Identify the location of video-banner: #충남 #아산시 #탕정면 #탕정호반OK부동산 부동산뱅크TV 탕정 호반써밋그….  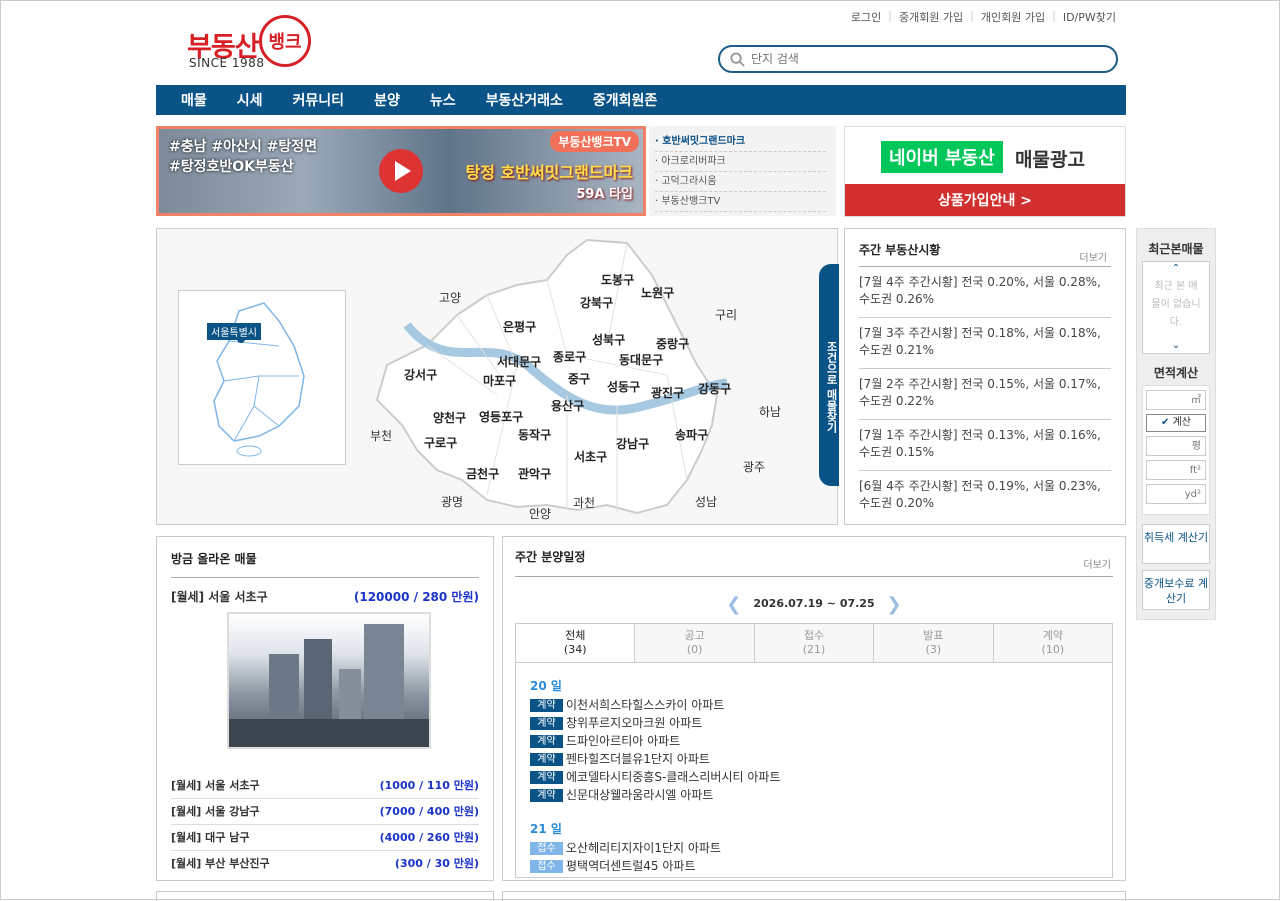
(401, 171).